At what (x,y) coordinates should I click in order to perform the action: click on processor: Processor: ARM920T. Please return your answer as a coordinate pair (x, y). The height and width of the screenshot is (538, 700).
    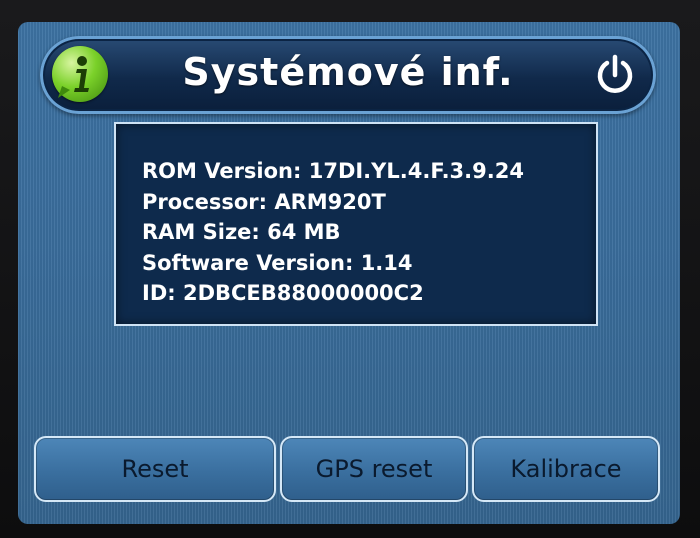
    Looking at the image, I should click on (264, 201).